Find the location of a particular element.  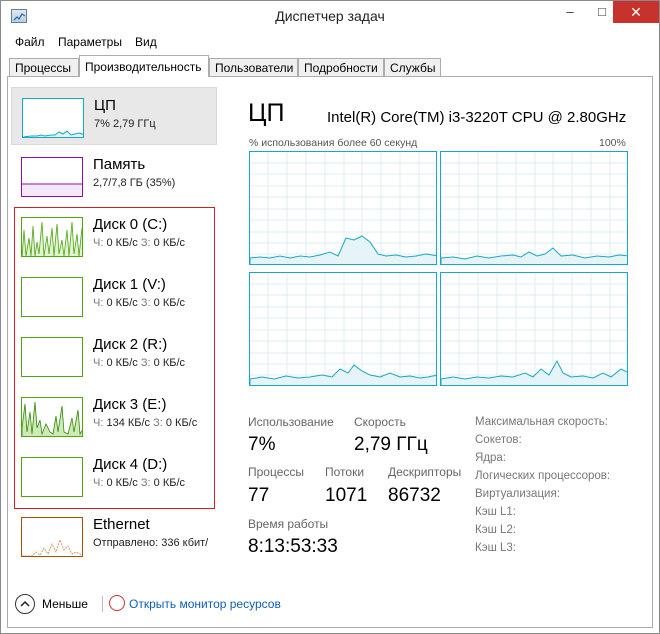

close-button: ✕ is located at coordinates (636, 12).